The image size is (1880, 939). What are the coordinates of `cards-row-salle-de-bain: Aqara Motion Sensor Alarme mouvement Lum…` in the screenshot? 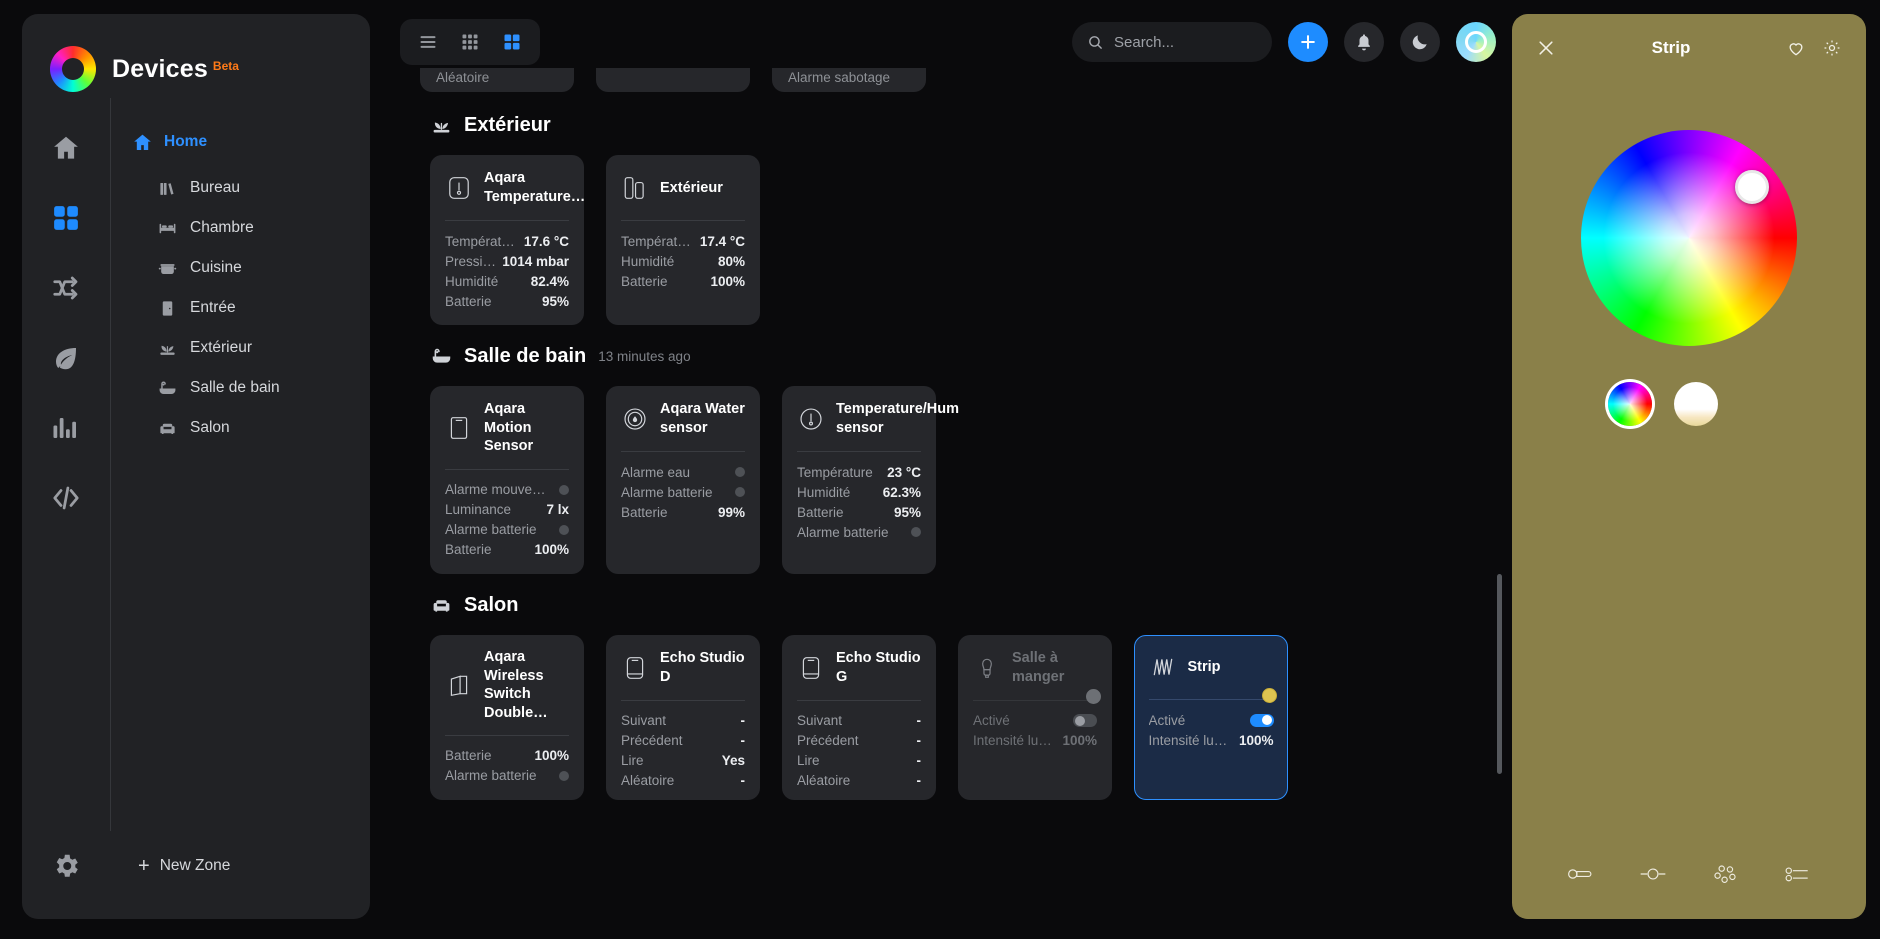 It's located at (948, 480).